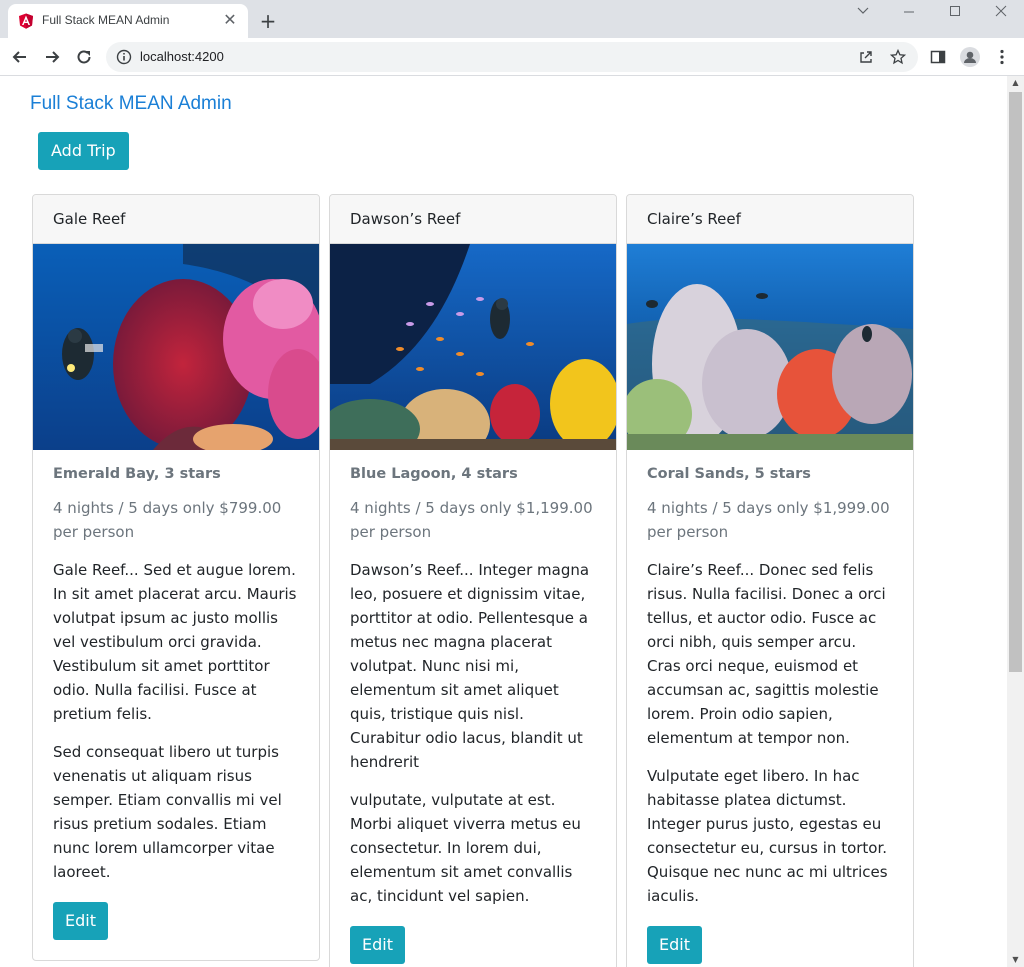  What do you see at coordinates (512, 19) in the screenshot?
I see `tab-strip: Full Stack MEAN Admin ✕ +` at bounding box center [512, 19].